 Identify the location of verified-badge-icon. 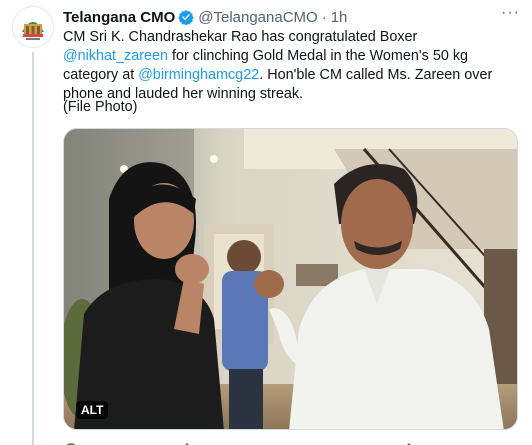
(186, 17).